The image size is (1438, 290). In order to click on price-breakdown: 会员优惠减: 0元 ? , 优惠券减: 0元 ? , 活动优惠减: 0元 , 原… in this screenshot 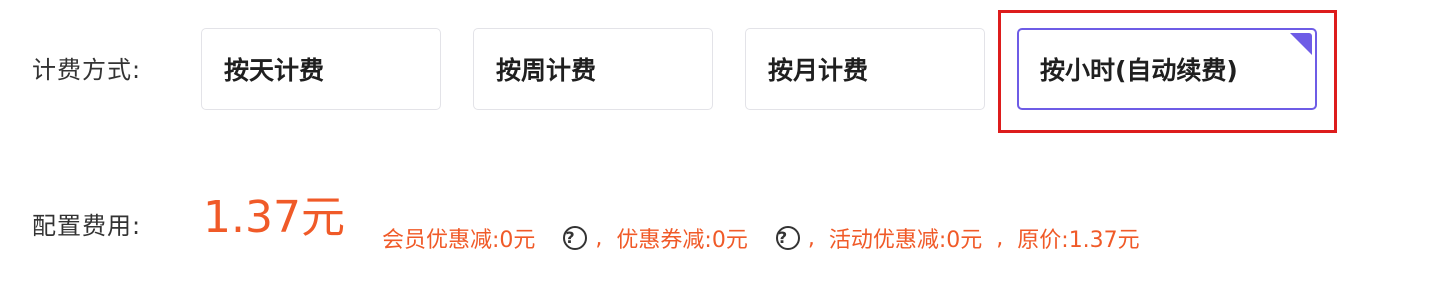, I will do `click(761, 238)`.